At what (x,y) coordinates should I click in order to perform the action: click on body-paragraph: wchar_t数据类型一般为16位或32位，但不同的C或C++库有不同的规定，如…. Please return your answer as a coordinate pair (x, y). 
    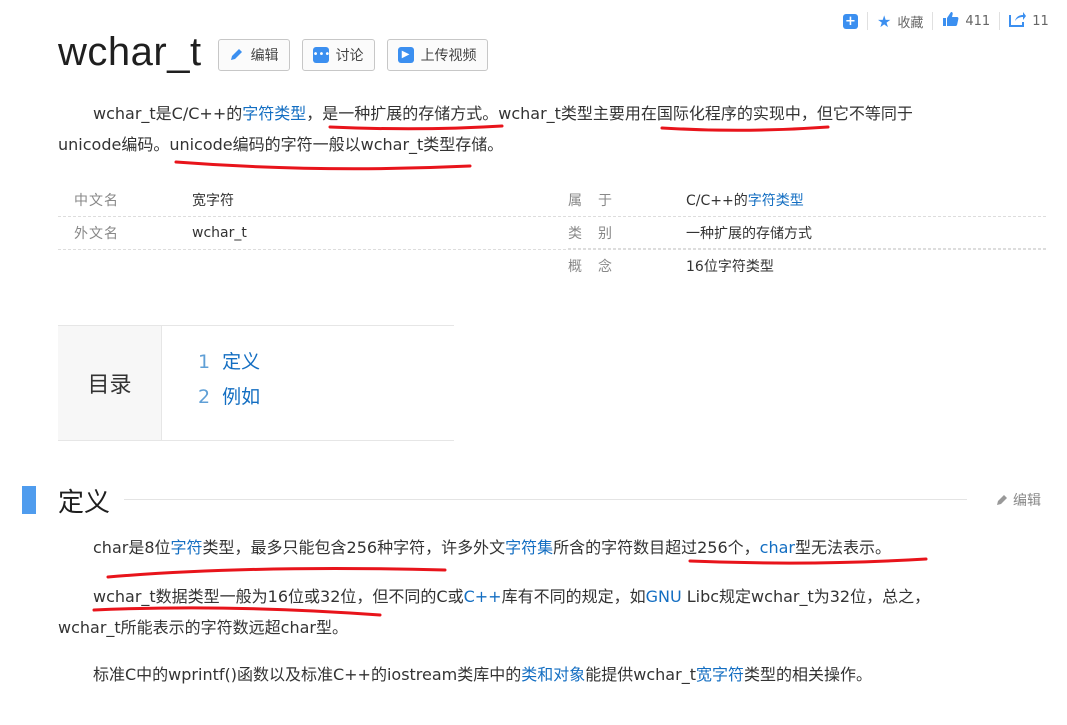
    Looking at the image, I should click on (494, 612).